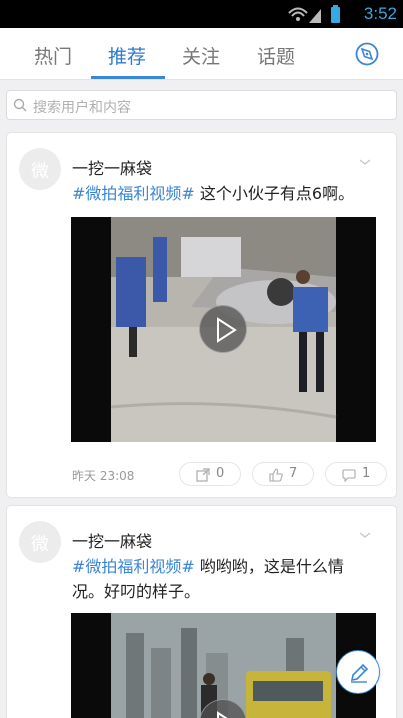  Describe the element at coordinates (274, 193) in the screenshot. I see `post-body: 这个小伙子有点6啊。` at that location.